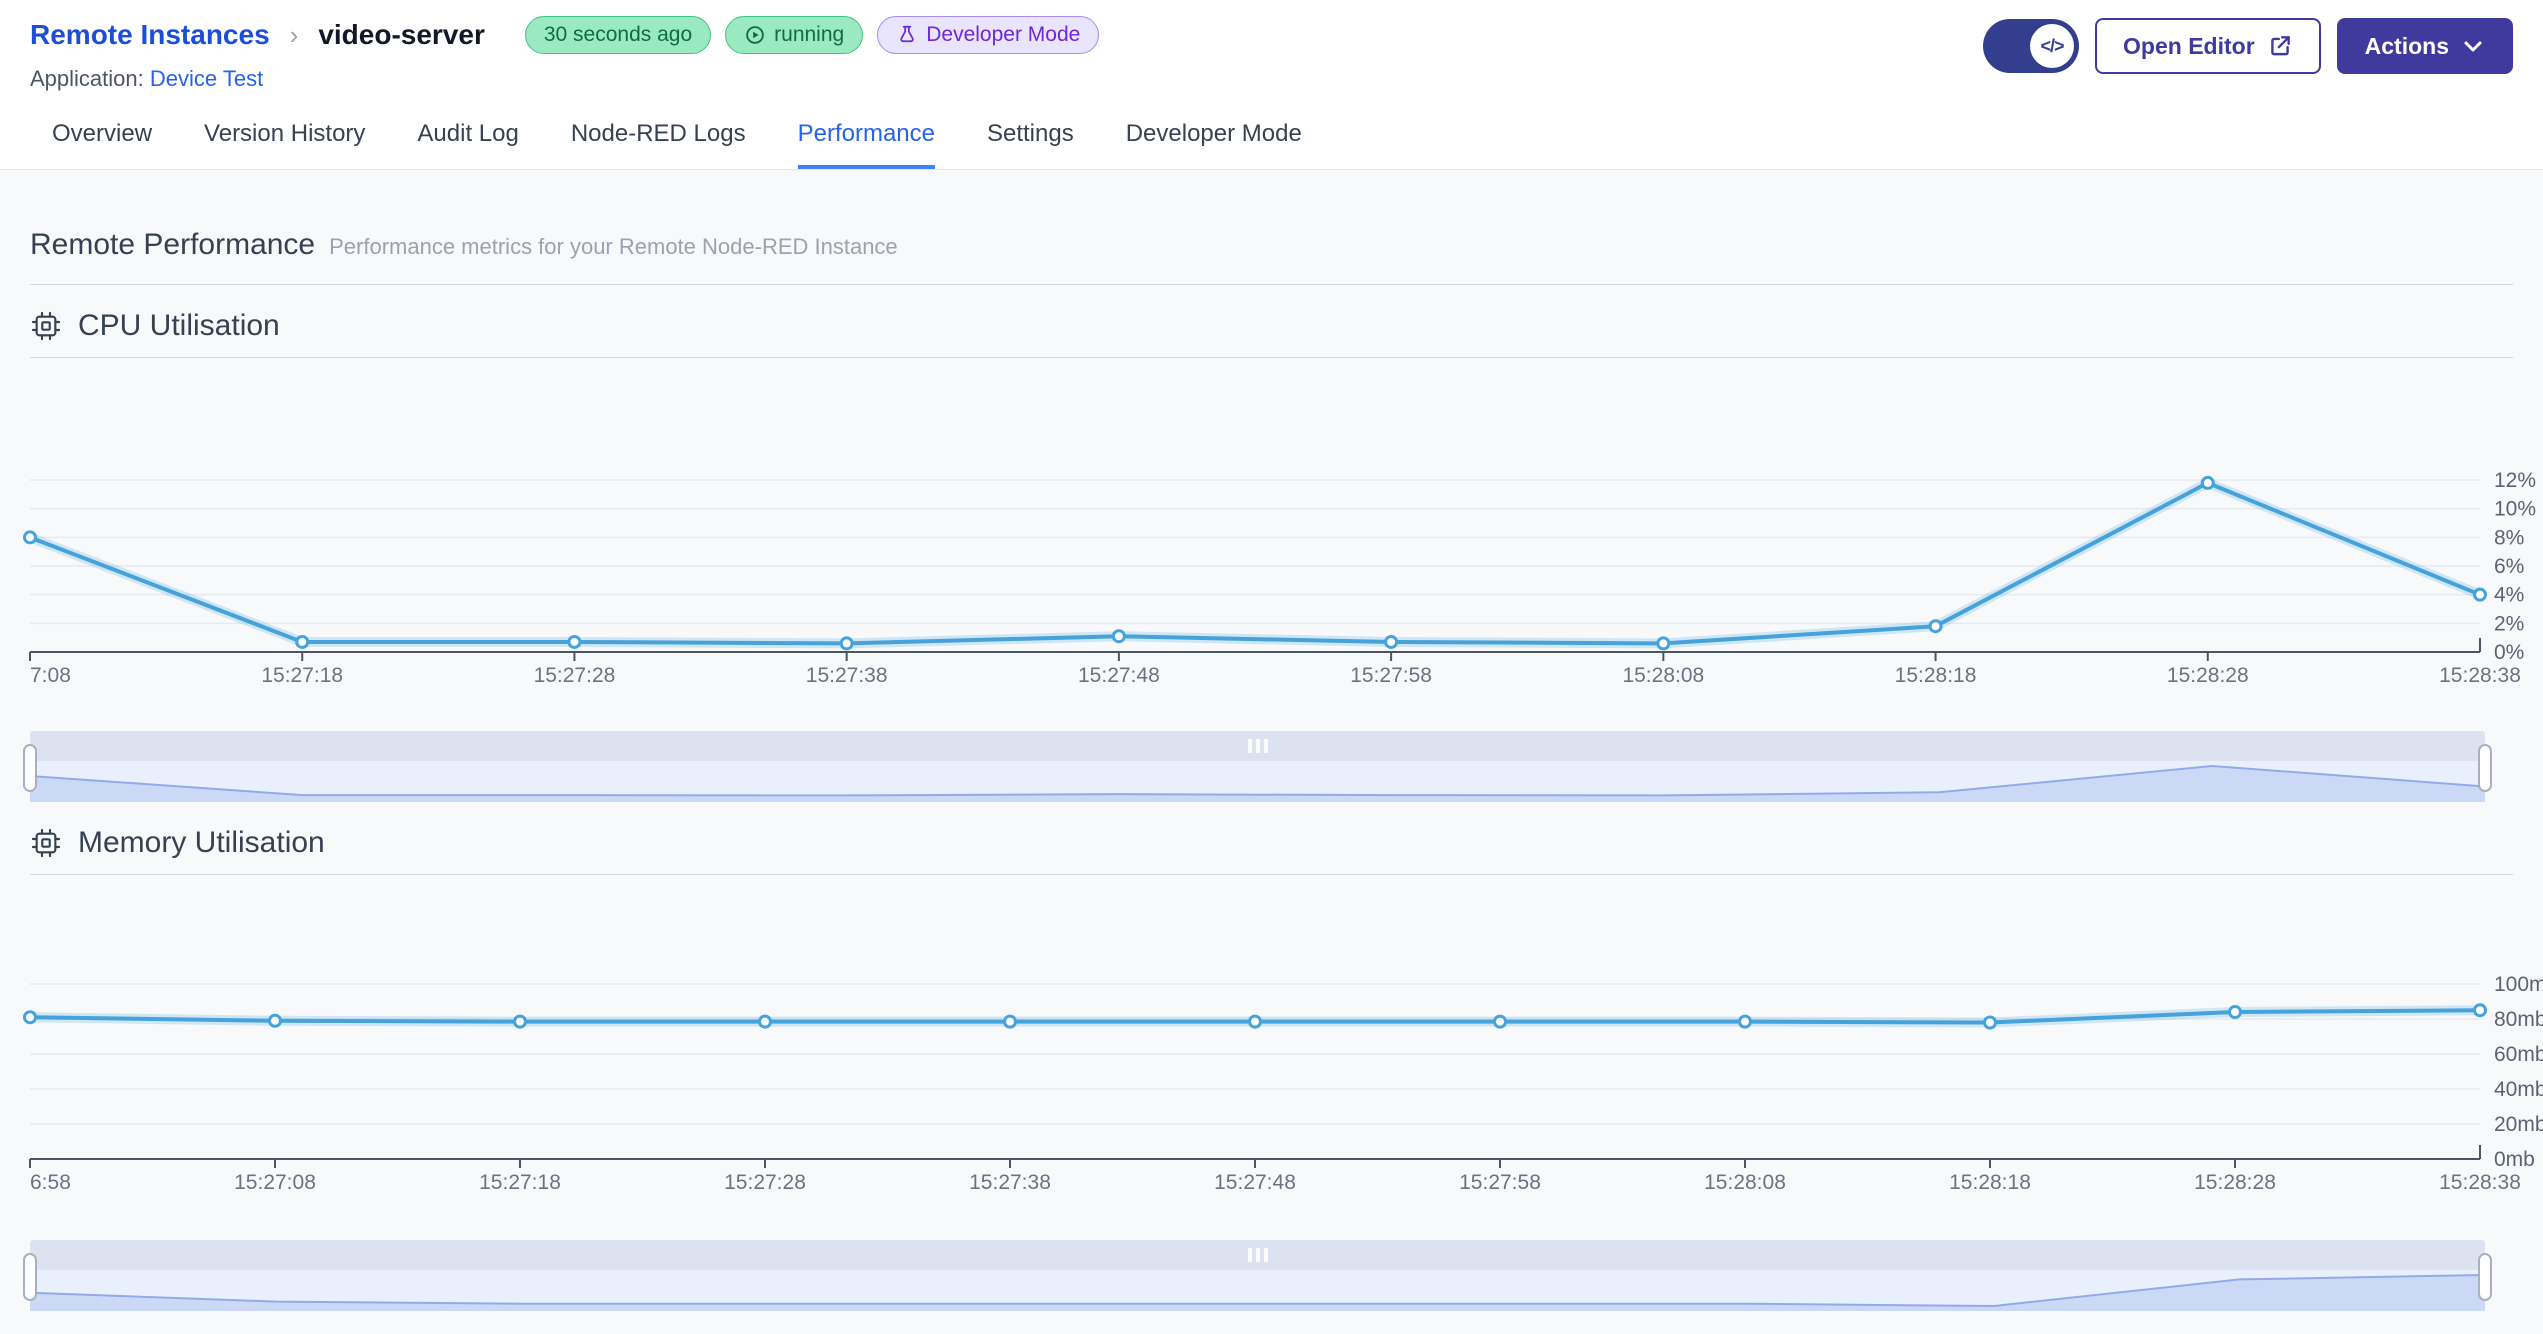 The image size is (2543, 1334). I want to click on memory-brush, so click(1257, 1275).